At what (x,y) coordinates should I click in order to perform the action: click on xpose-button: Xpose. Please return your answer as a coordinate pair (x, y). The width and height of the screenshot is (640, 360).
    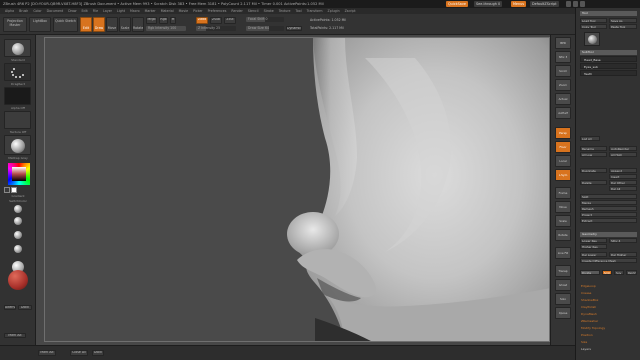
    Looking at the image, I should click on (563, 313).